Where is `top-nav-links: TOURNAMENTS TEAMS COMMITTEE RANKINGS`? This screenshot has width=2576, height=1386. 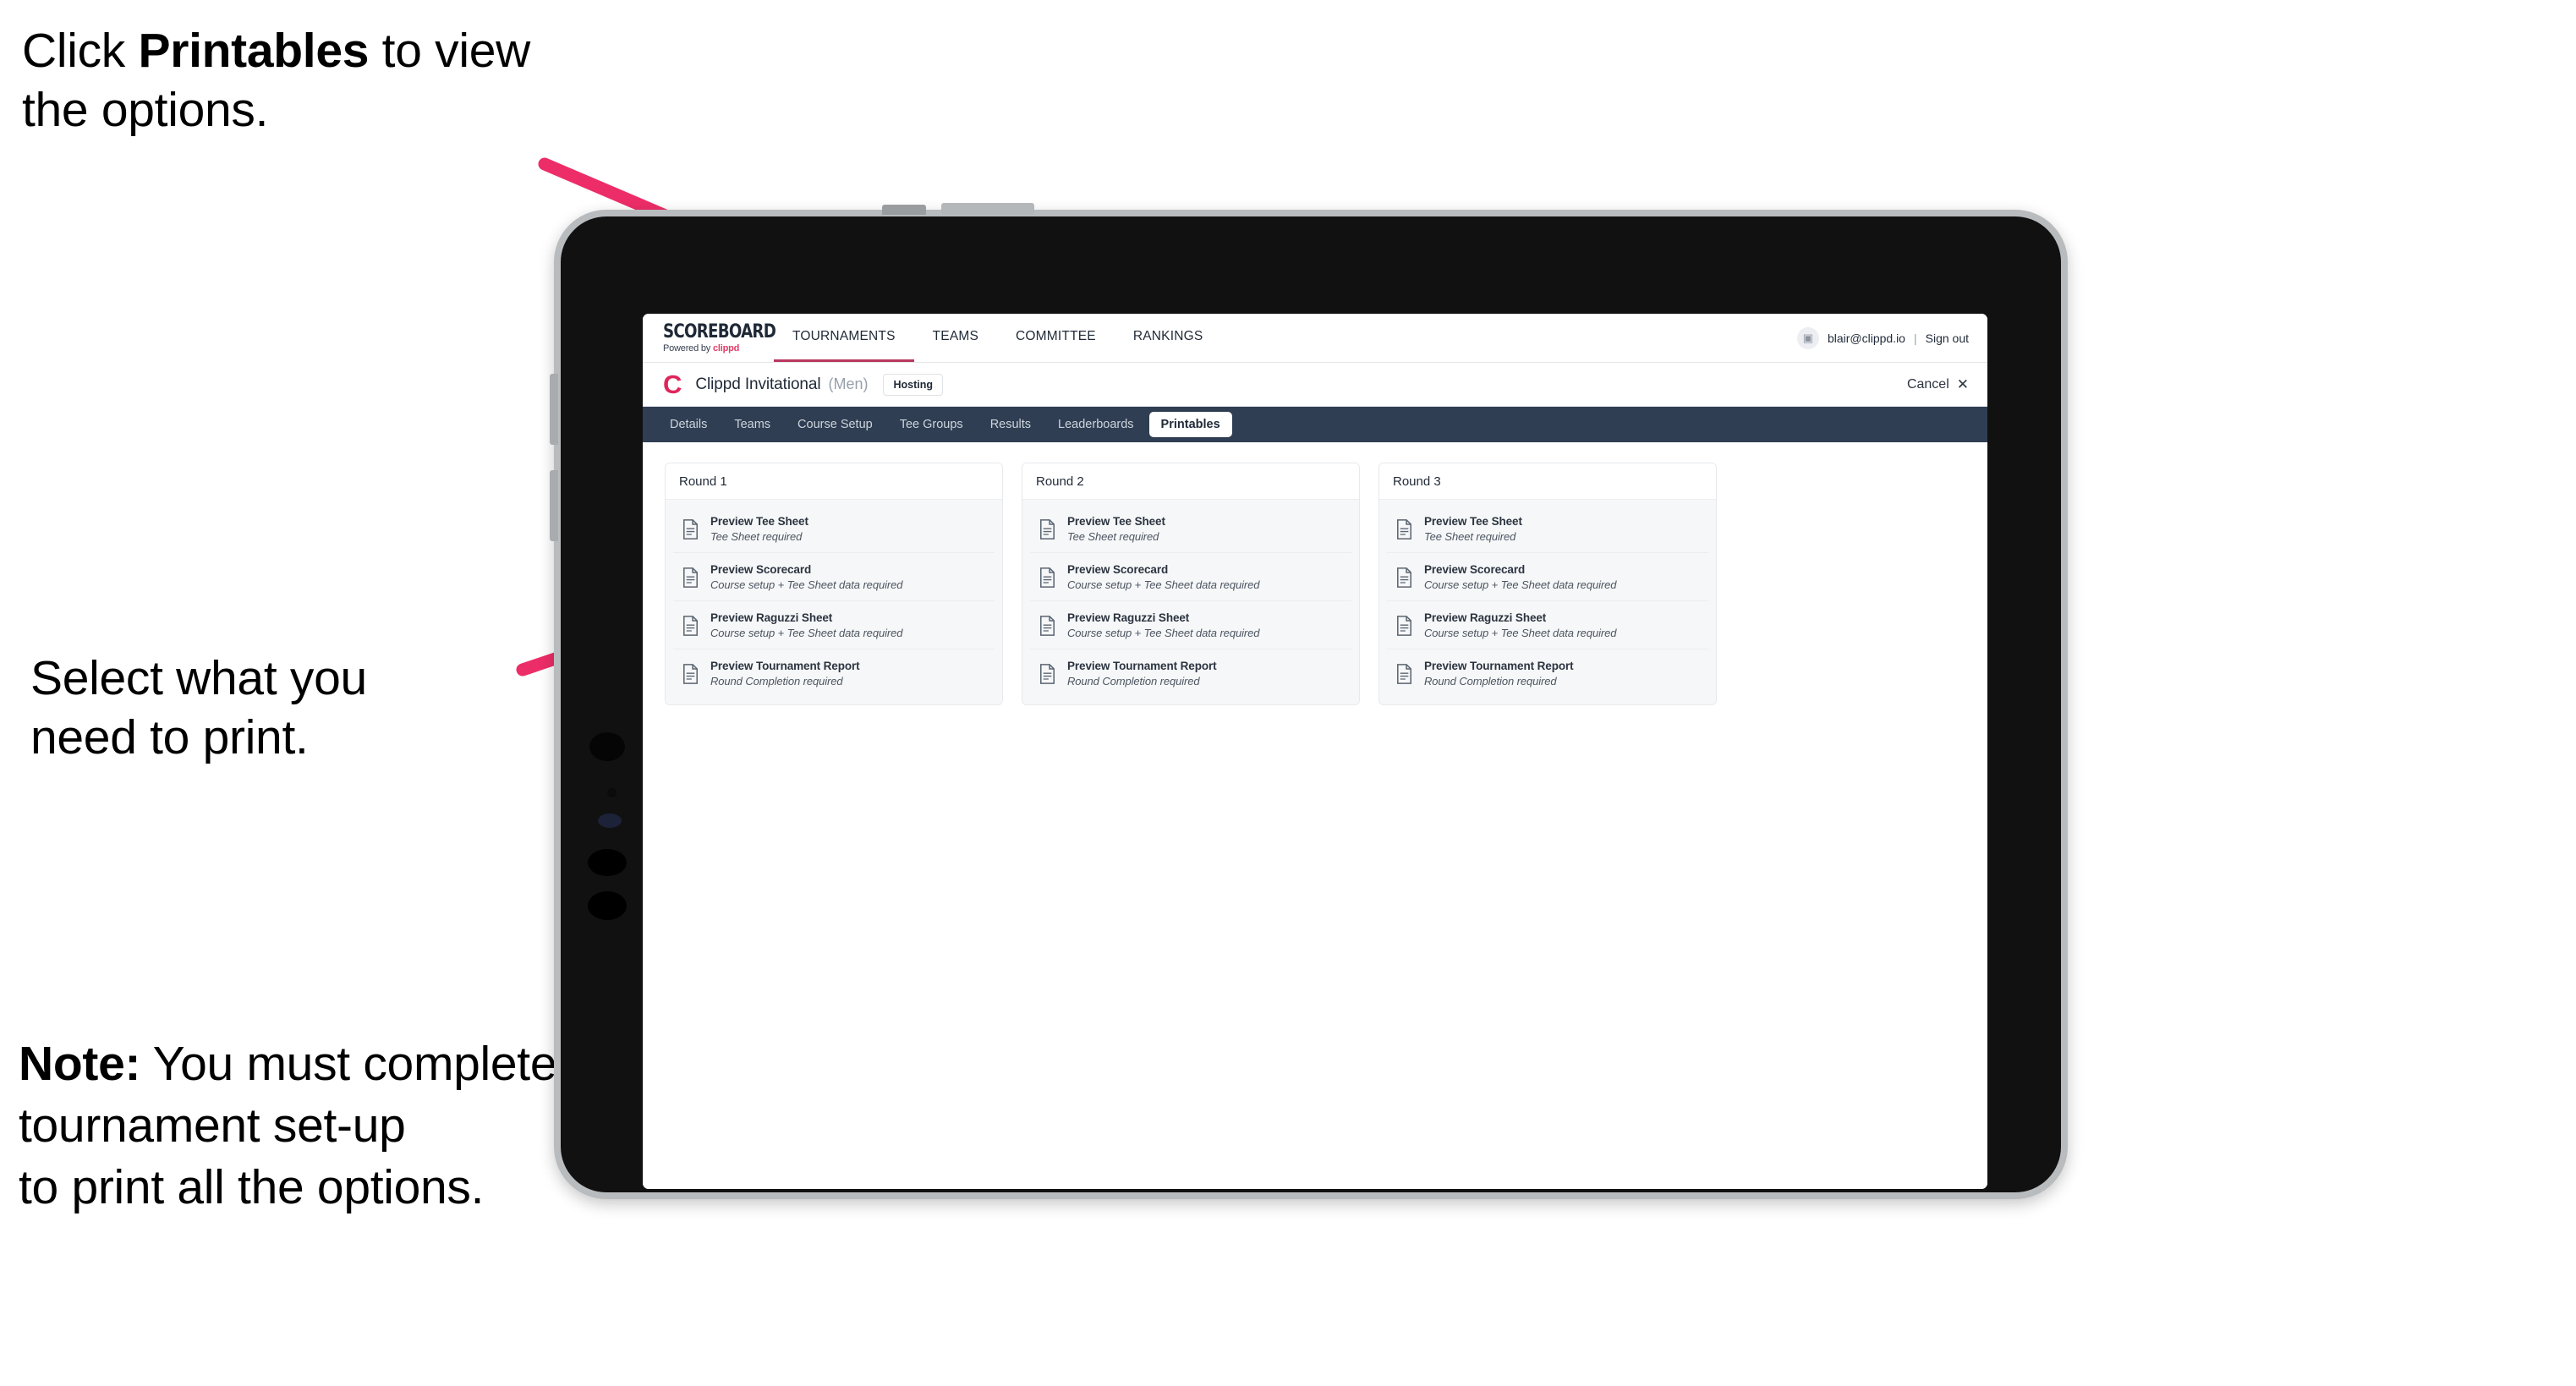
top-nav-links: TOURNAMENTS TEAMS COMMITTEE RANKINGS is located at coordinates (1285, 338).